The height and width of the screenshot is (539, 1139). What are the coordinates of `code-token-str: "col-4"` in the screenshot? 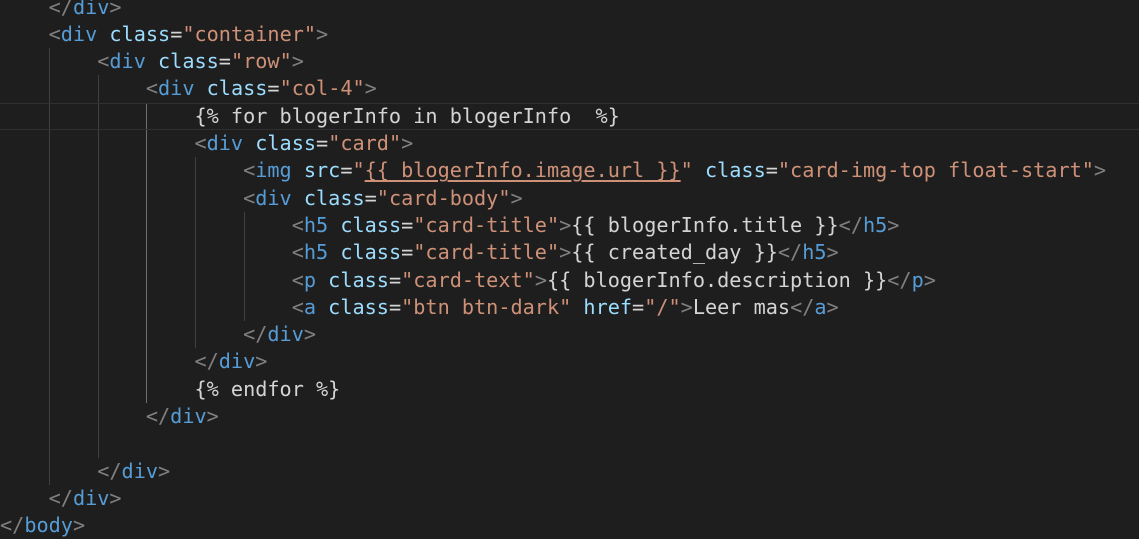 It's located at (322, 88).